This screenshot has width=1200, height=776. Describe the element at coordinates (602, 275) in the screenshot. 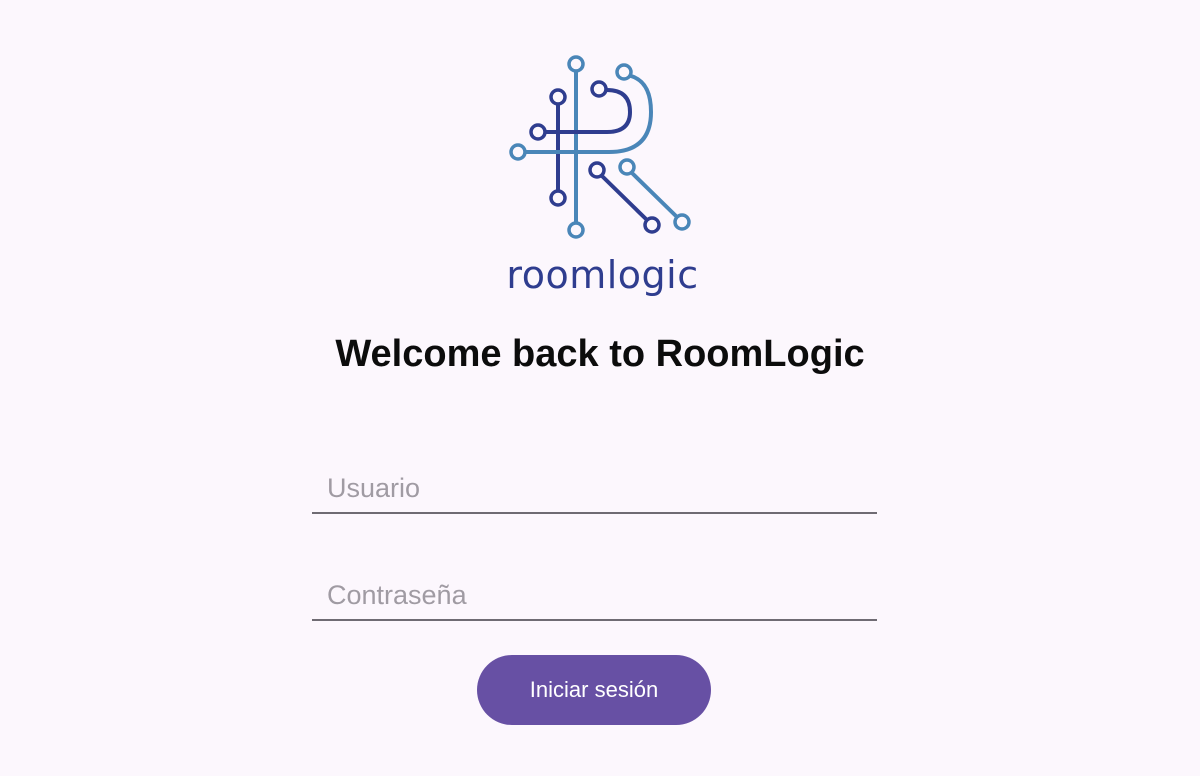

I see `logo-wordmark: roomlogic` at that location.